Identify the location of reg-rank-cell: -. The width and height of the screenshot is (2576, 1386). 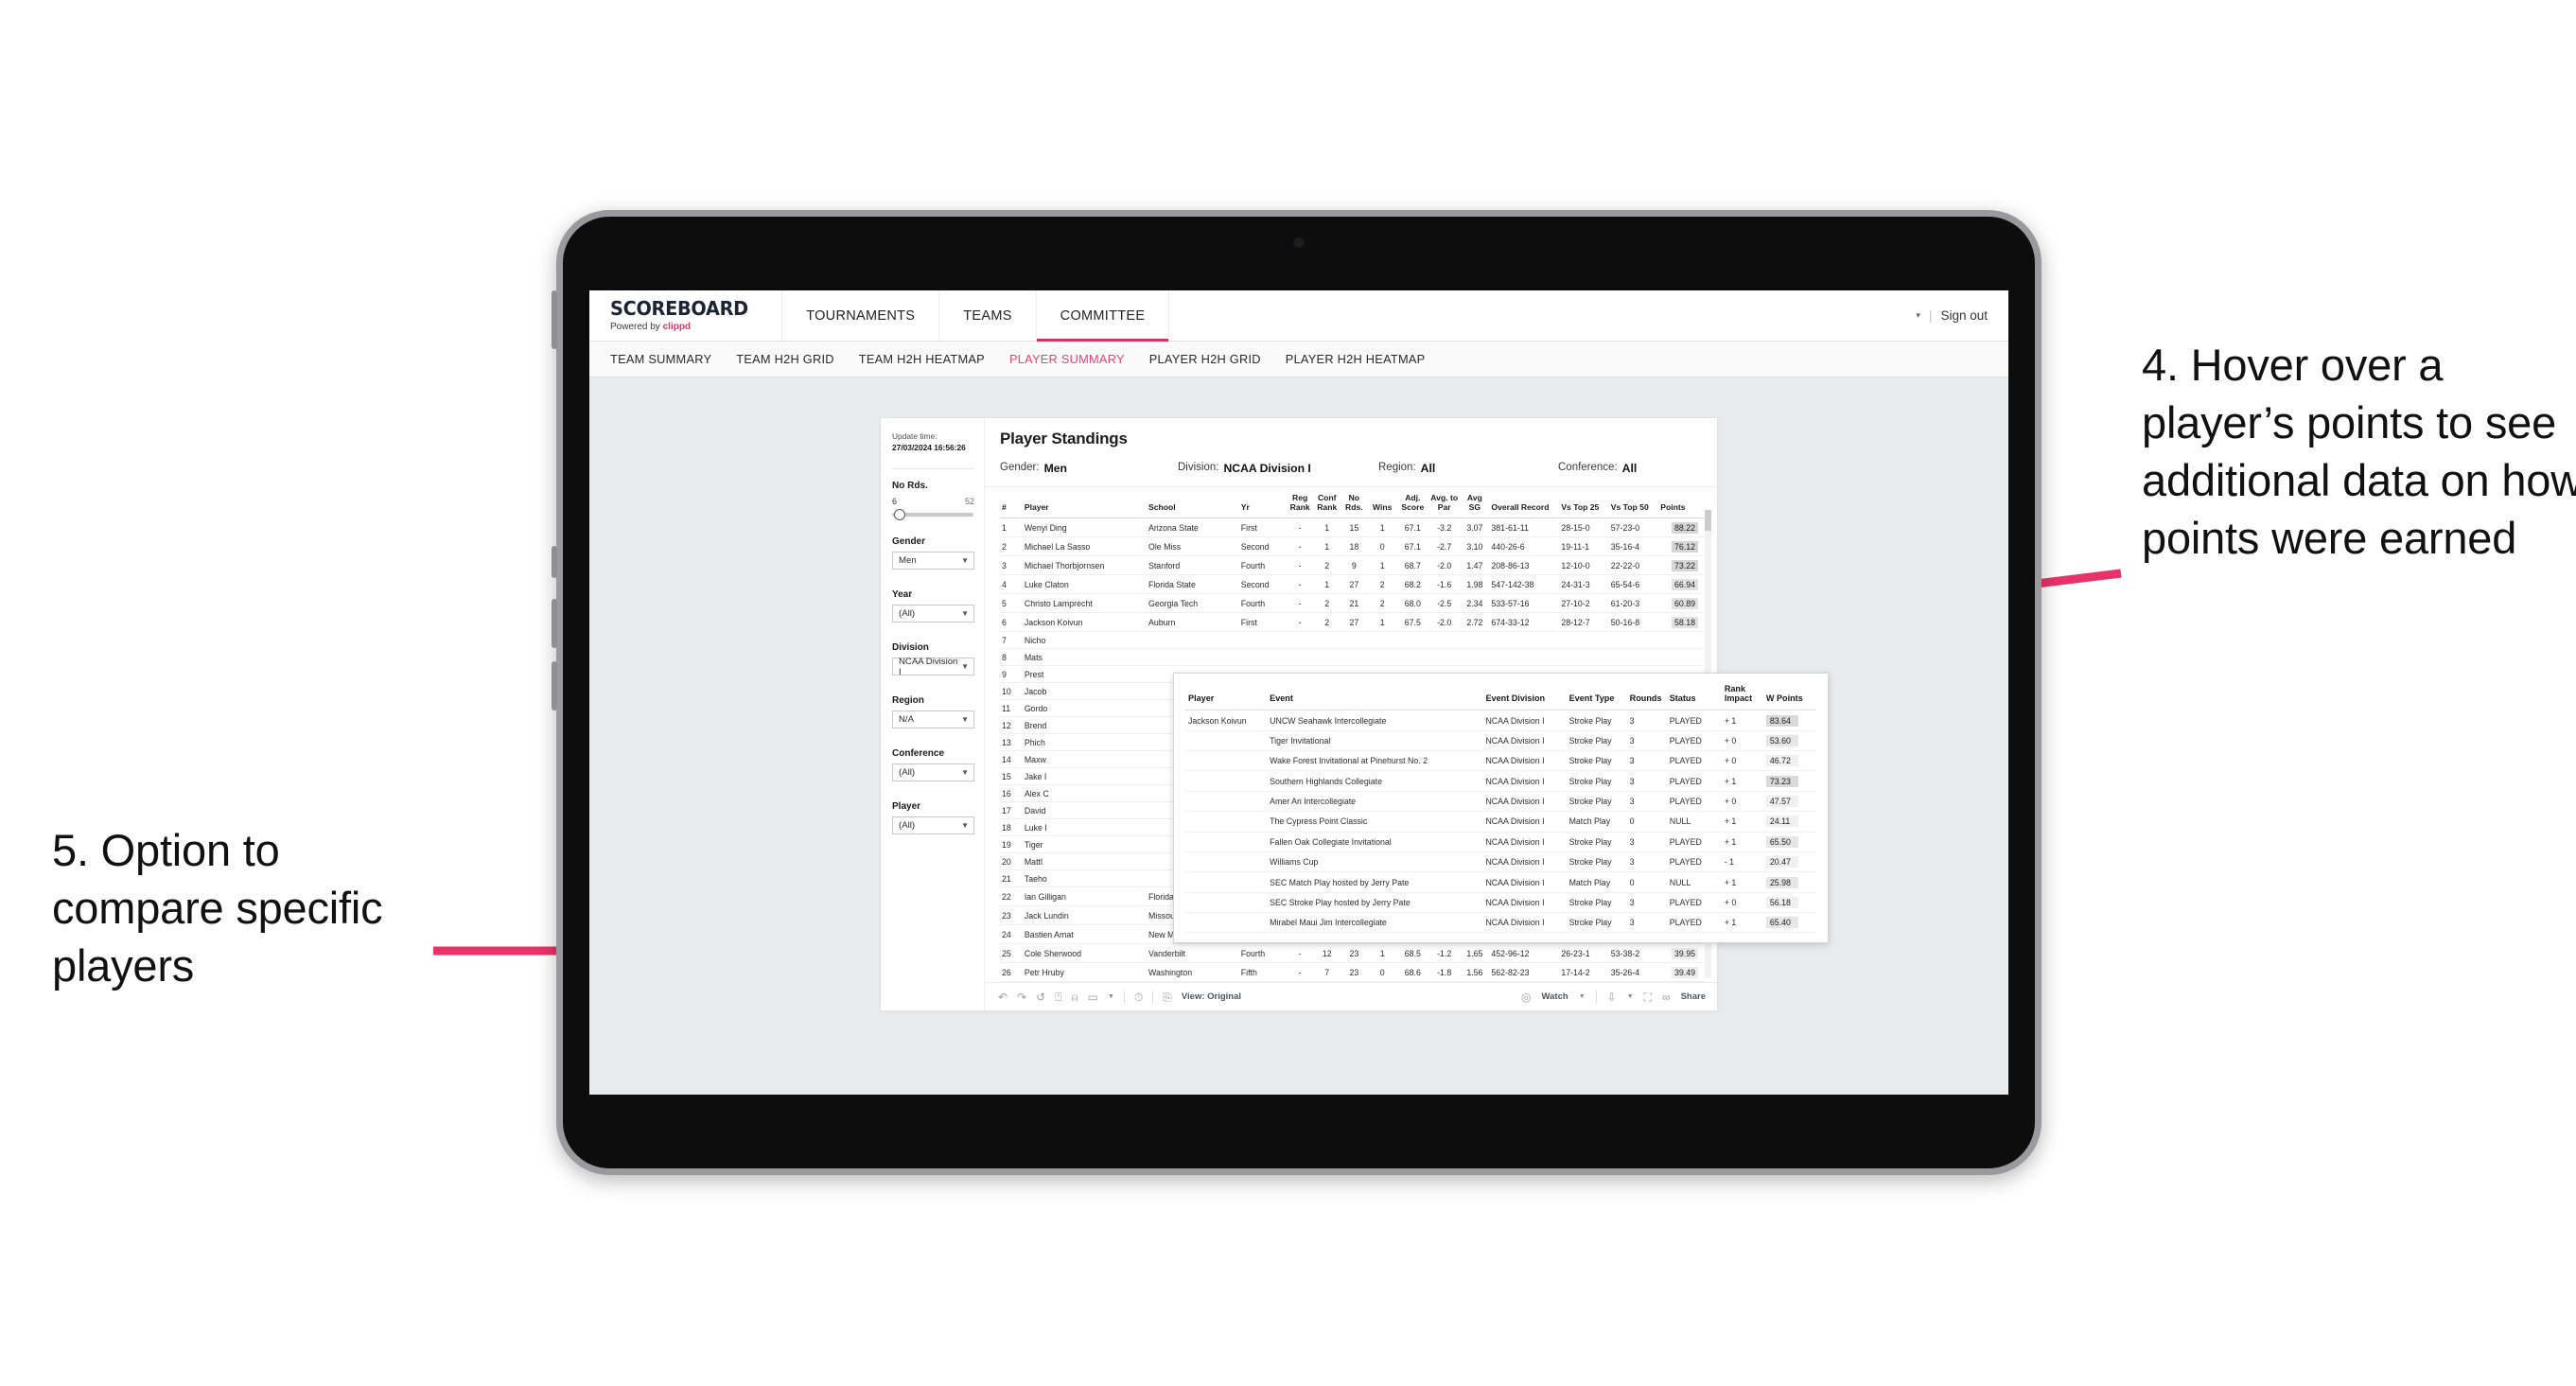
(1300, 565).